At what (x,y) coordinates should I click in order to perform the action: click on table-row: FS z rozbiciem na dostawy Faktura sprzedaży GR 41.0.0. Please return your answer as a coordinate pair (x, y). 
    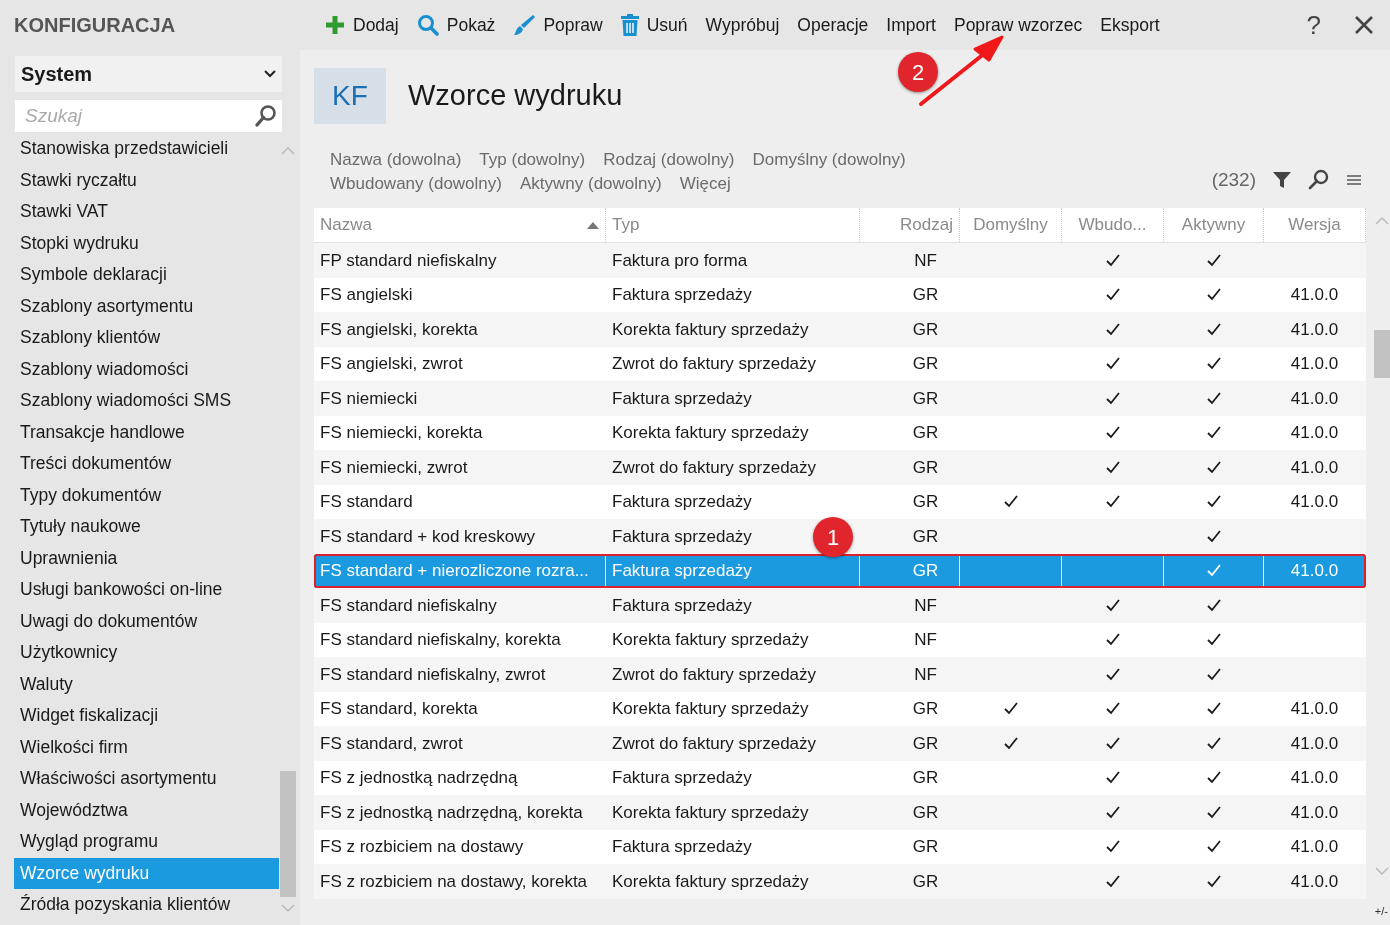
    Looking at the image, I should click on (840, 846).